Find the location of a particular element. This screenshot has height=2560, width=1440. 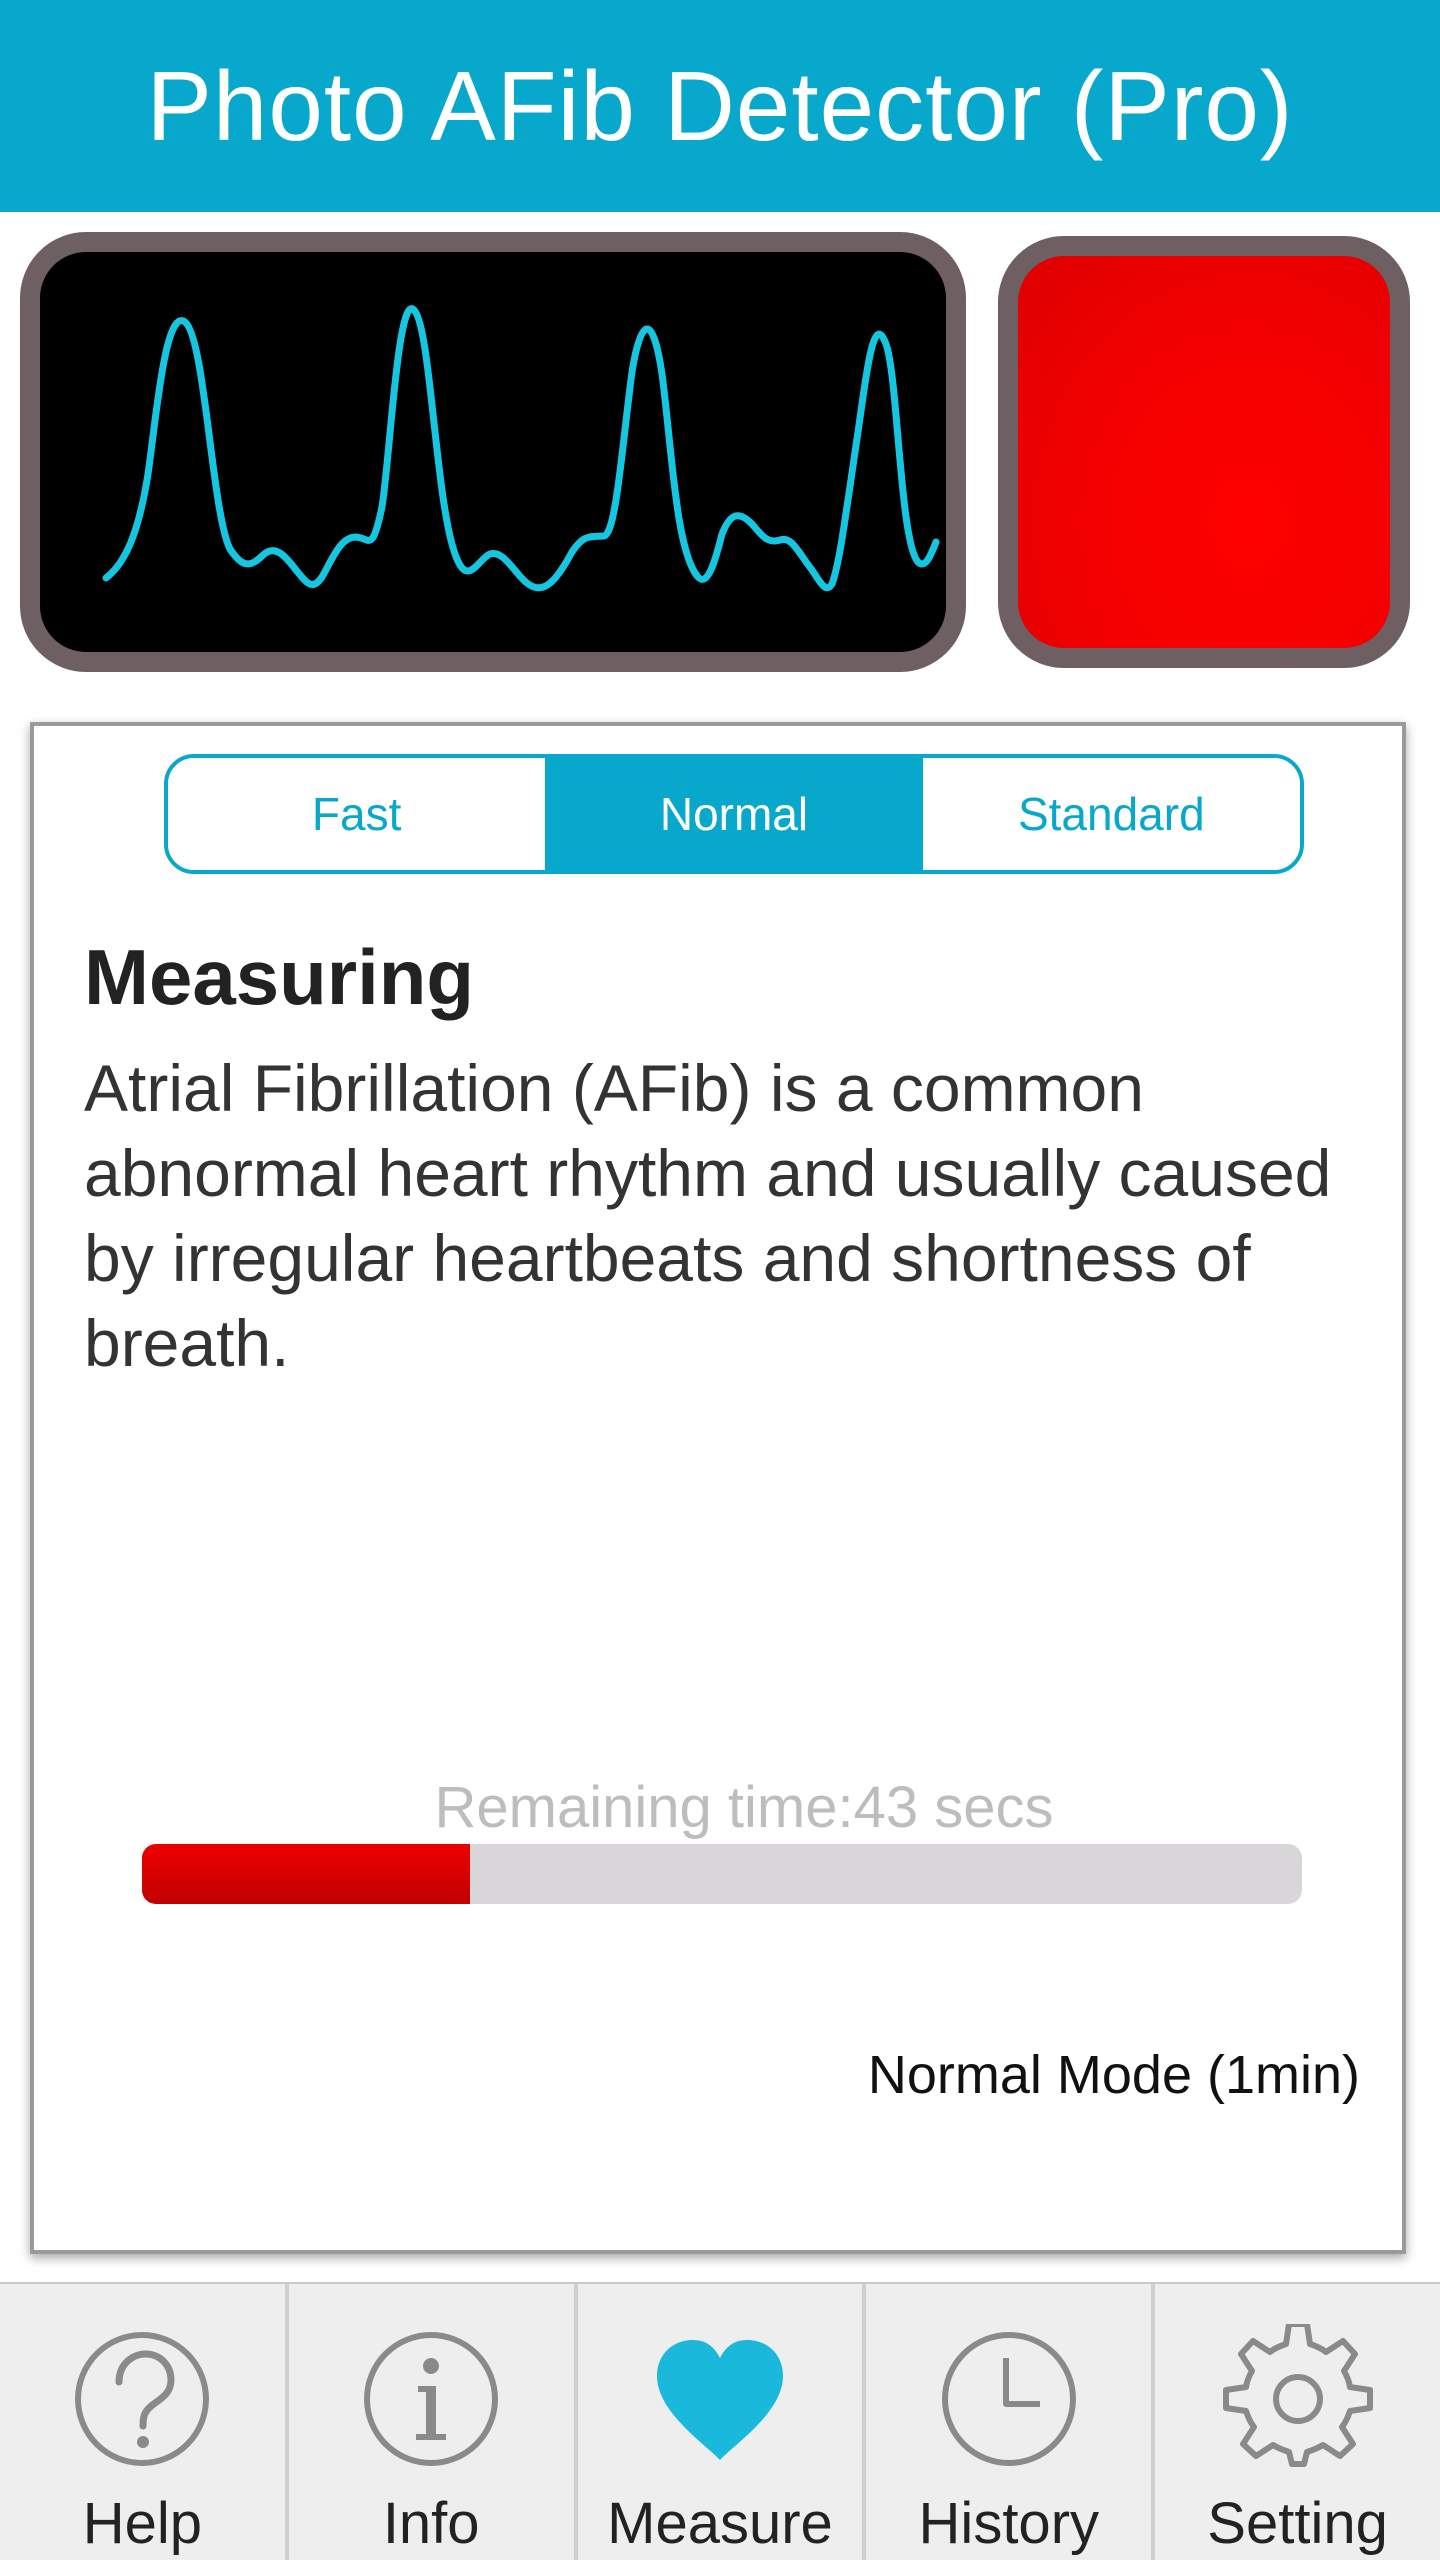

measurement-title: Measuring is located at coordinates (279, 977).